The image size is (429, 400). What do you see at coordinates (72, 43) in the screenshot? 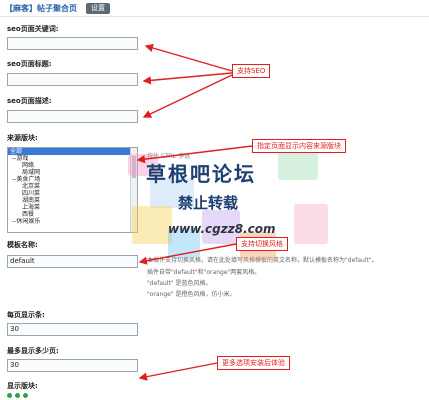
I see `seo-keywords-input` at bounding box center [72, 43].